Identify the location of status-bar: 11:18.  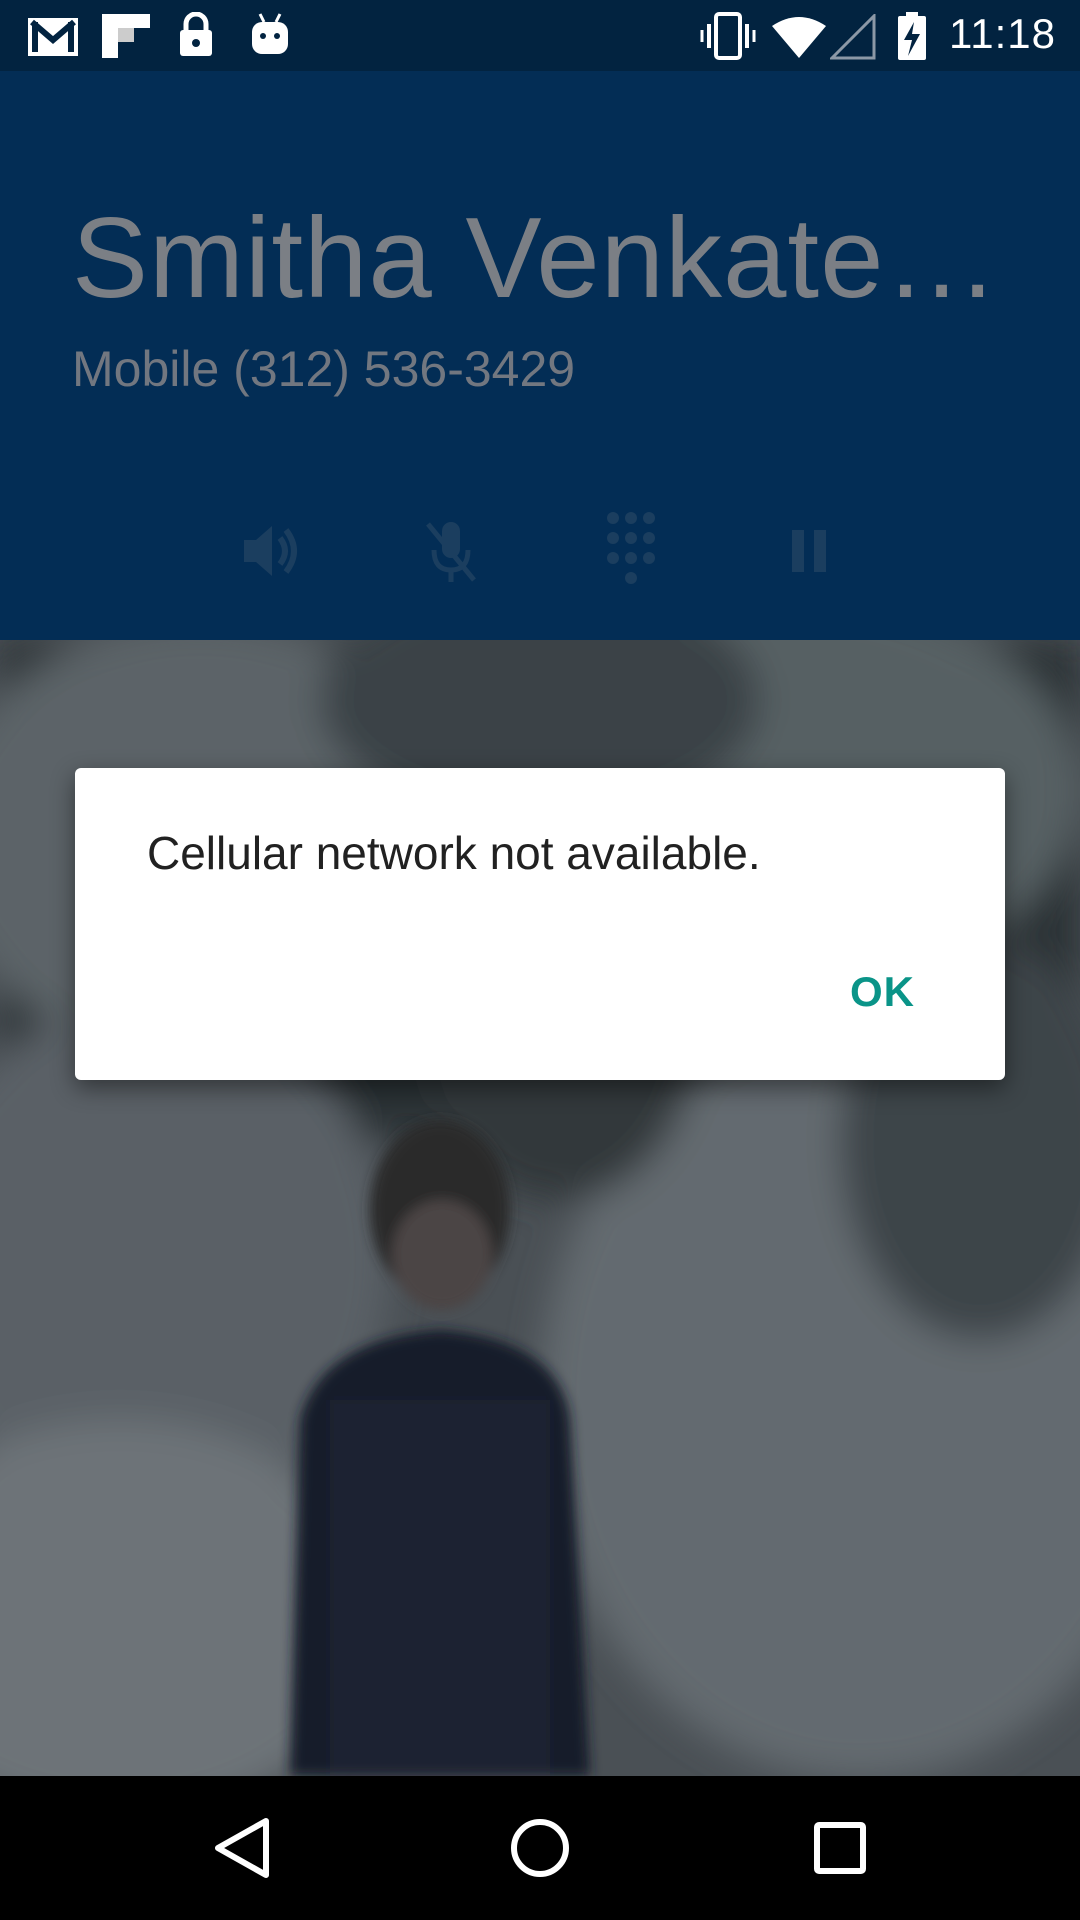
(540, 35).